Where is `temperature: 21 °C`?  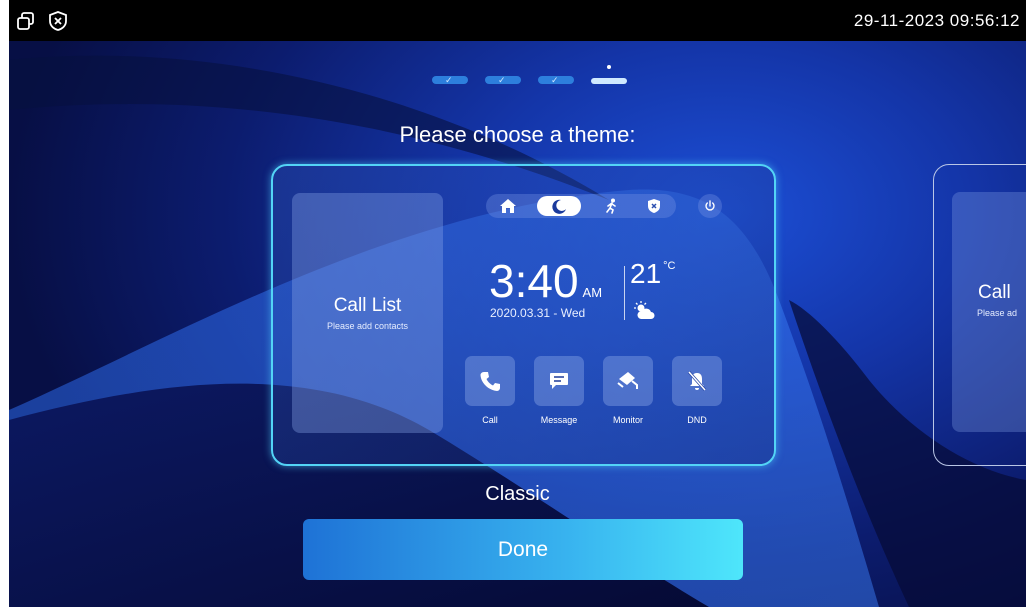
temperature: 21 °C is located at coordinates (653, 274).